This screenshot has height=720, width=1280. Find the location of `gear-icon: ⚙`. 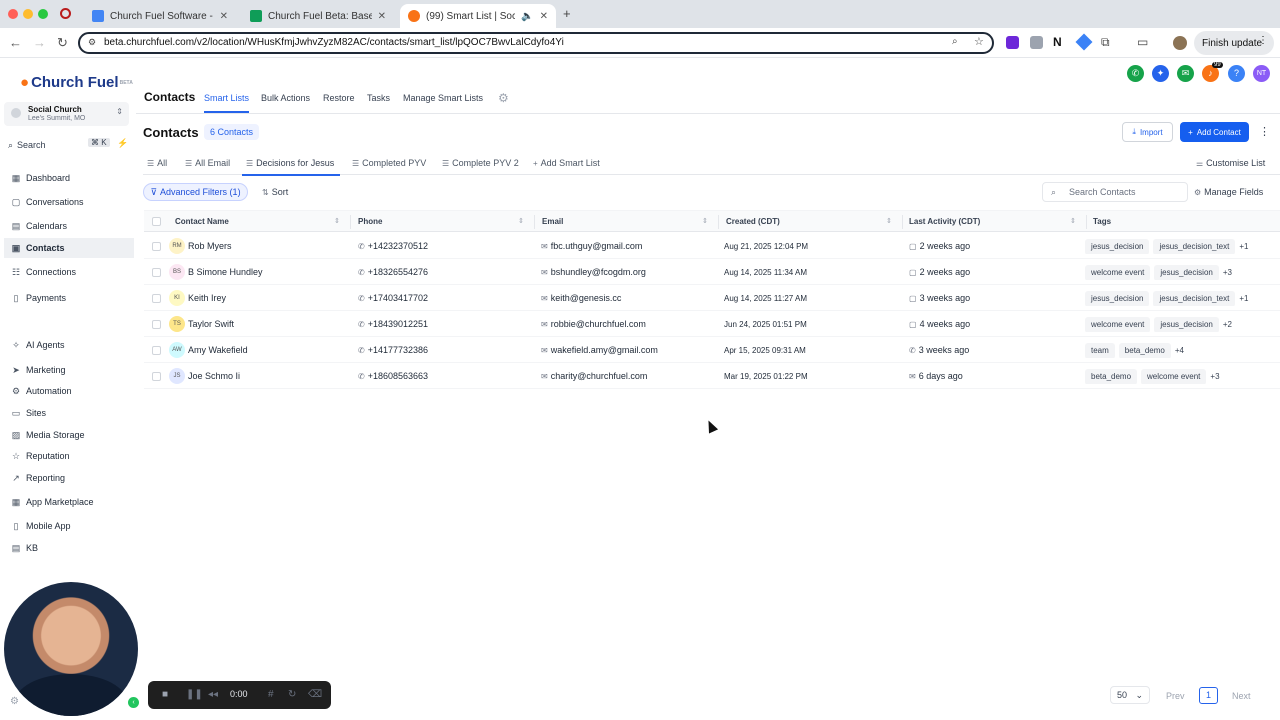

gear-icon: ⚙ is located at coordinates (503, 98).